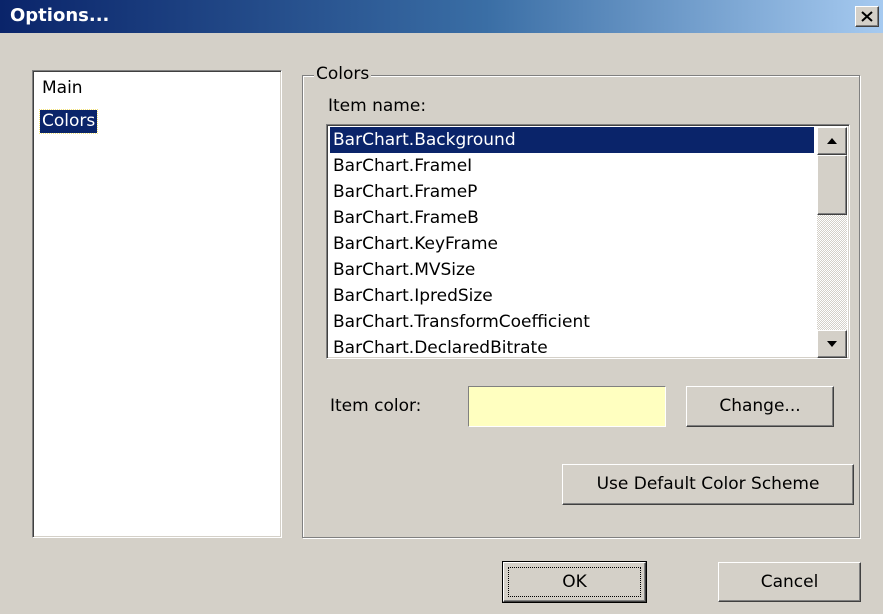 Image resolution: width=883 pixels, height=614 pixels. What do you see at coordinates (832, 185) in the screenshot?
I see `scroll-thumb` at bounding box center [832, 185].